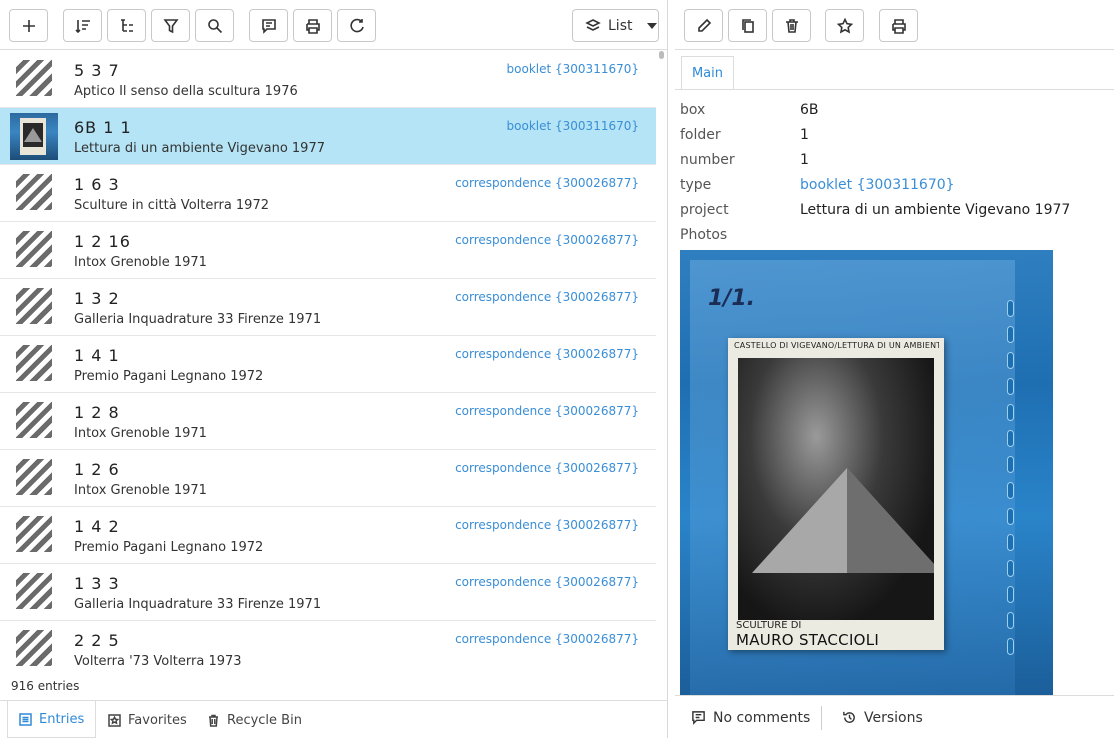  I want to click on search-icon, so click(214, 25).